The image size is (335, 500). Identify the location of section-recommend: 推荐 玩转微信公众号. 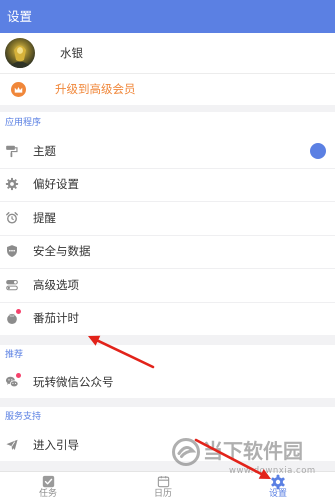
(167, 371).